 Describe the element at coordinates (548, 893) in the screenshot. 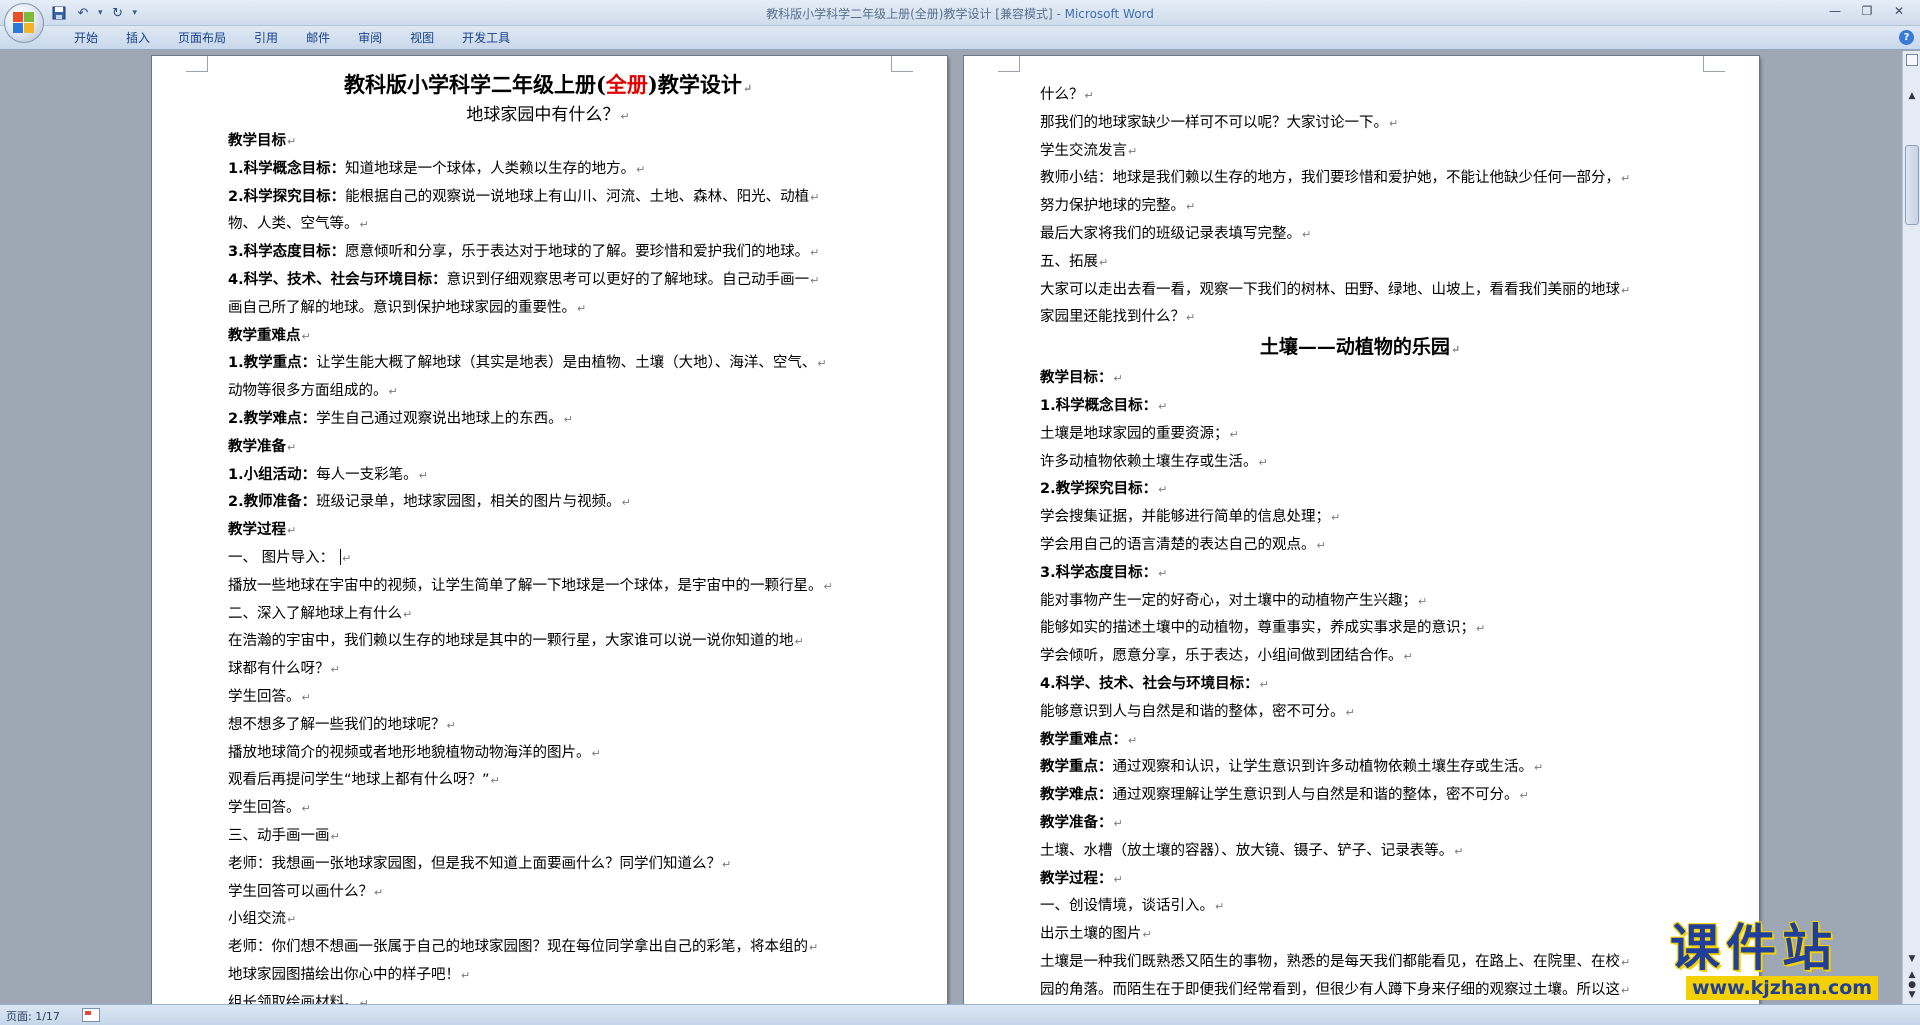

I see `paragraph-line: 学生回答可以画什么？↵` at that location.